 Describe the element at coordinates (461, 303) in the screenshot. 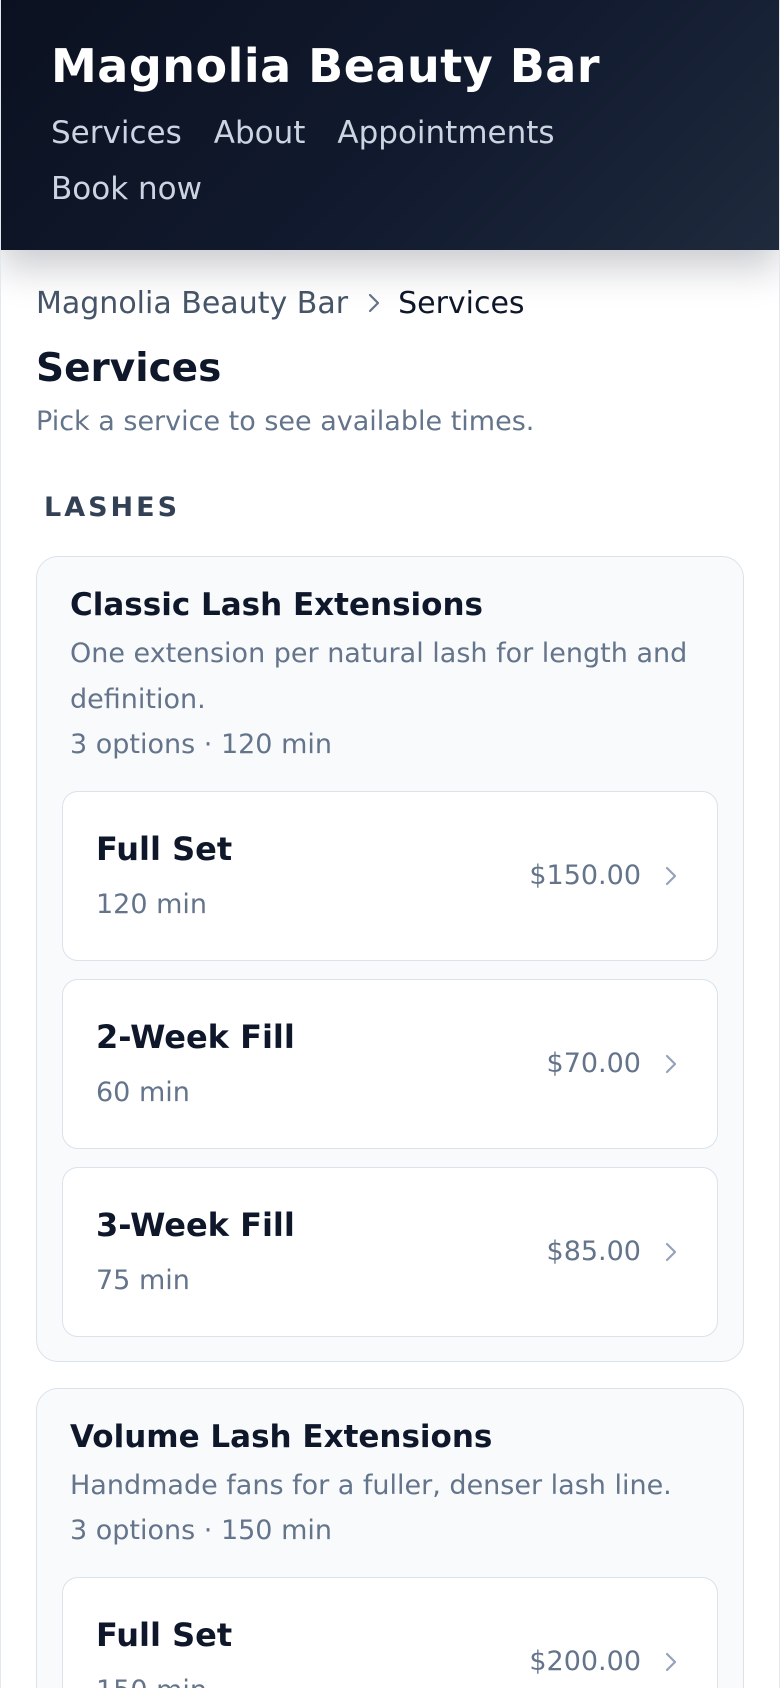

I see `breadcrumb-current: Services` at that location.